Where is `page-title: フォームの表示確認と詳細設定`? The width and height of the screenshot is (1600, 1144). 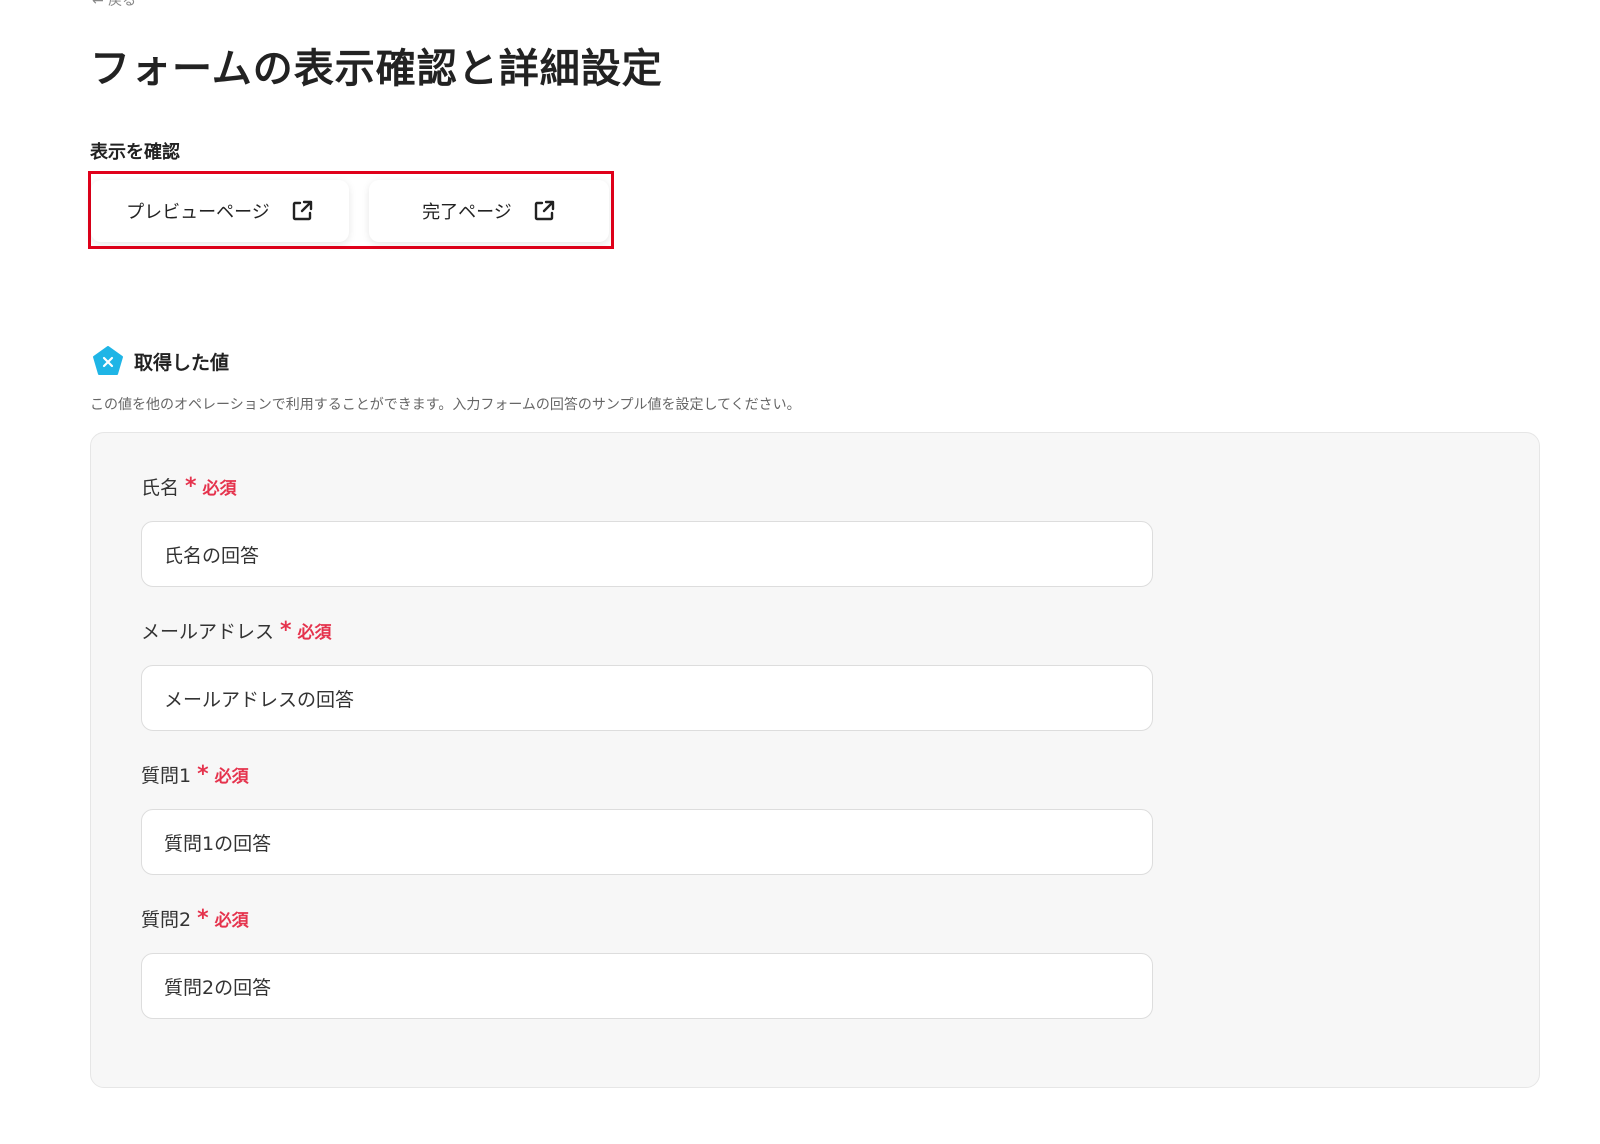 page-title: フォームの表示確認と詳細設定 is located at coordinates (376, 69).